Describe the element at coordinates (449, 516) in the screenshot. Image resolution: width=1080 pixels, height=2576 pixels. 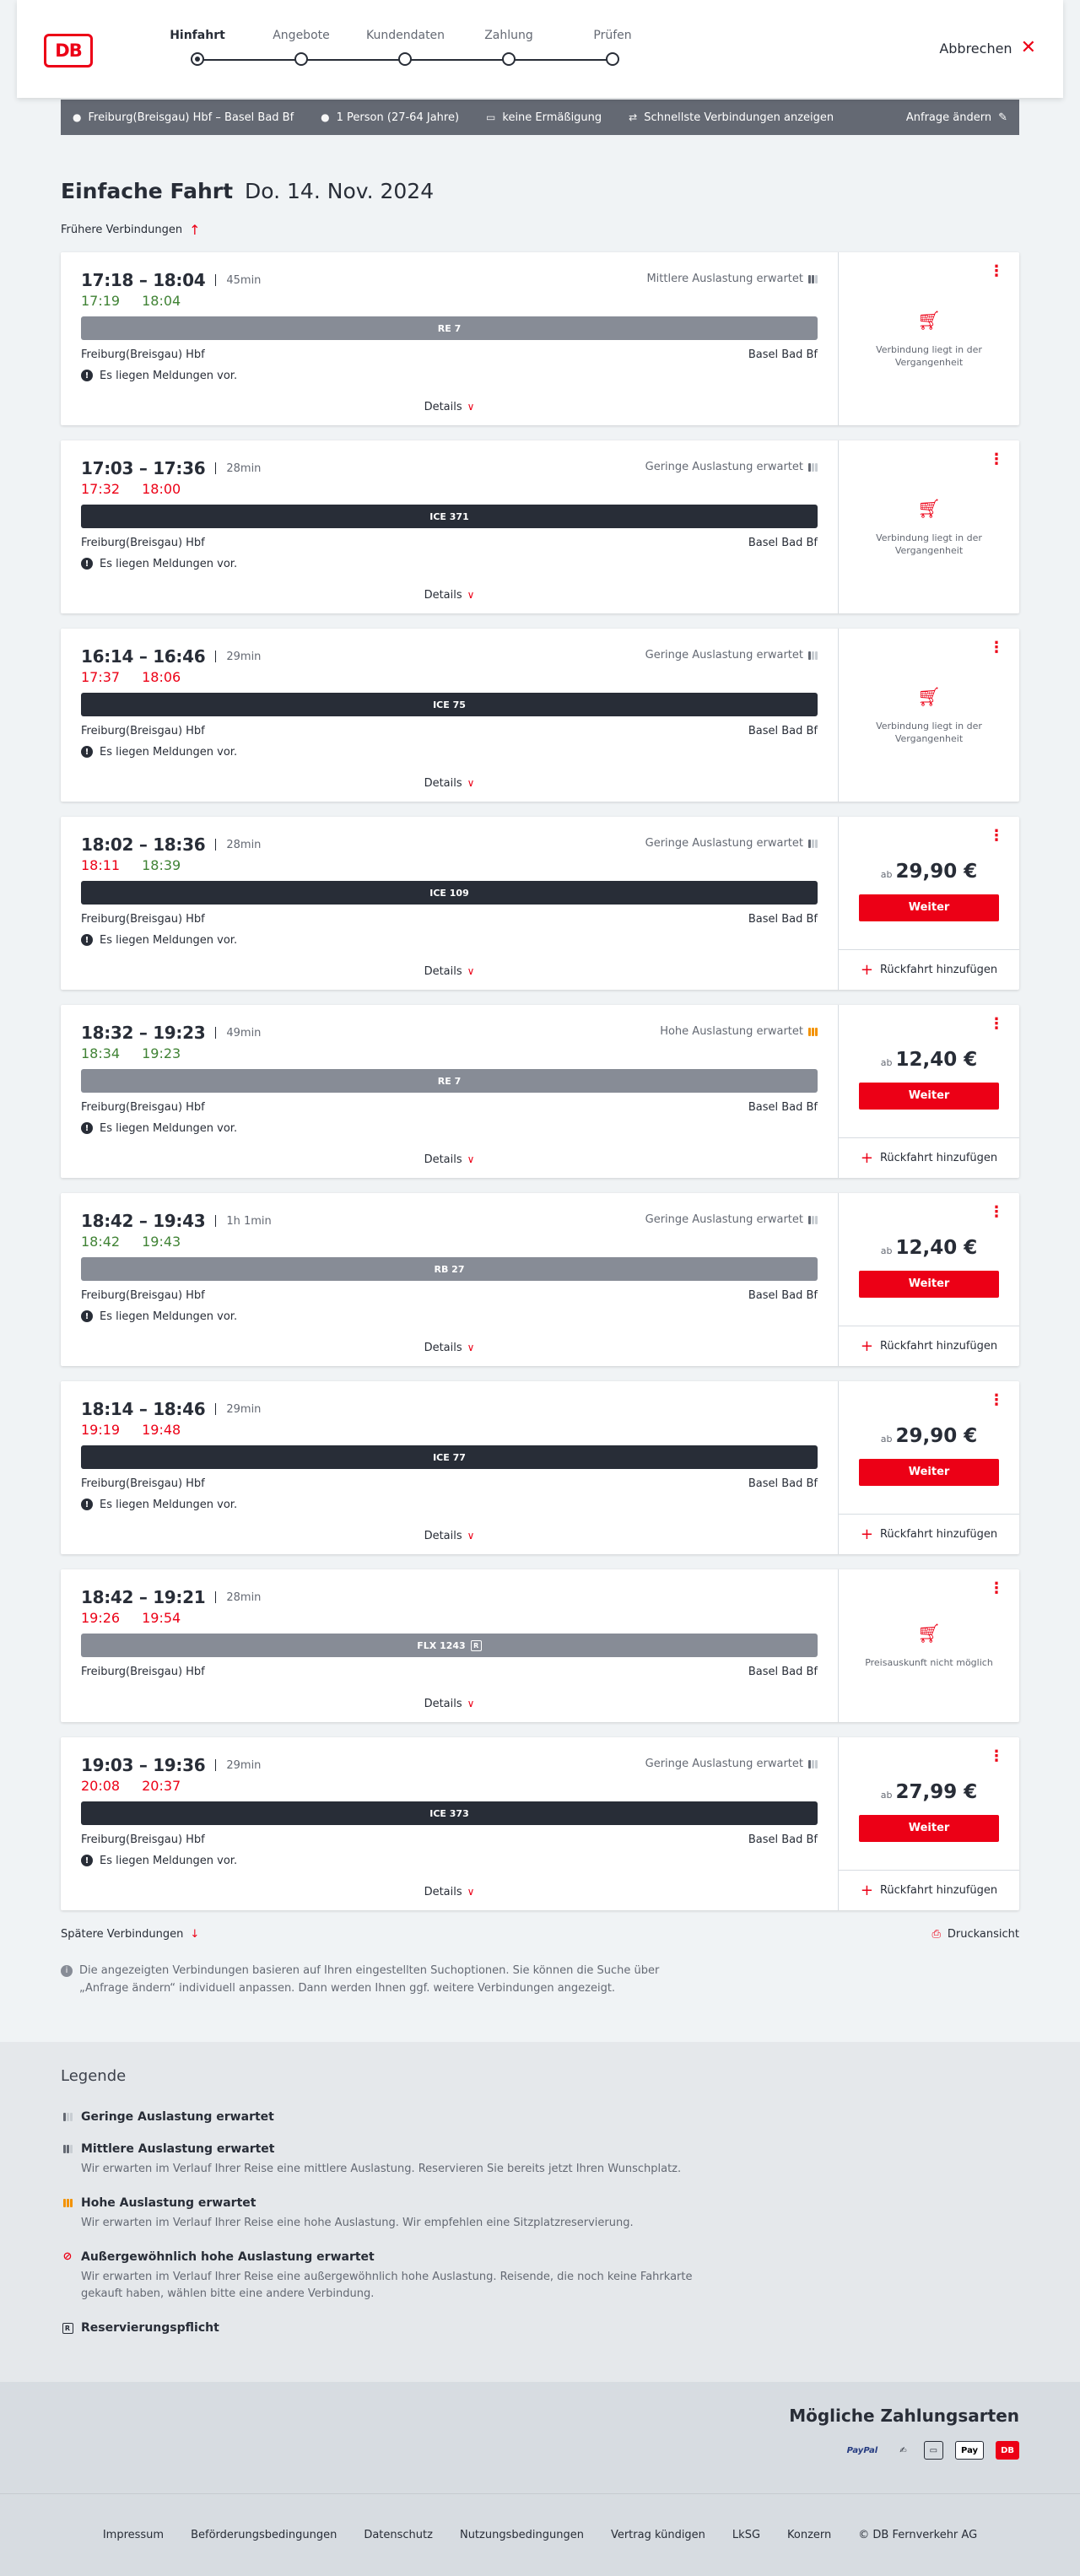
I see `train-bar: ICE 371` at that location.